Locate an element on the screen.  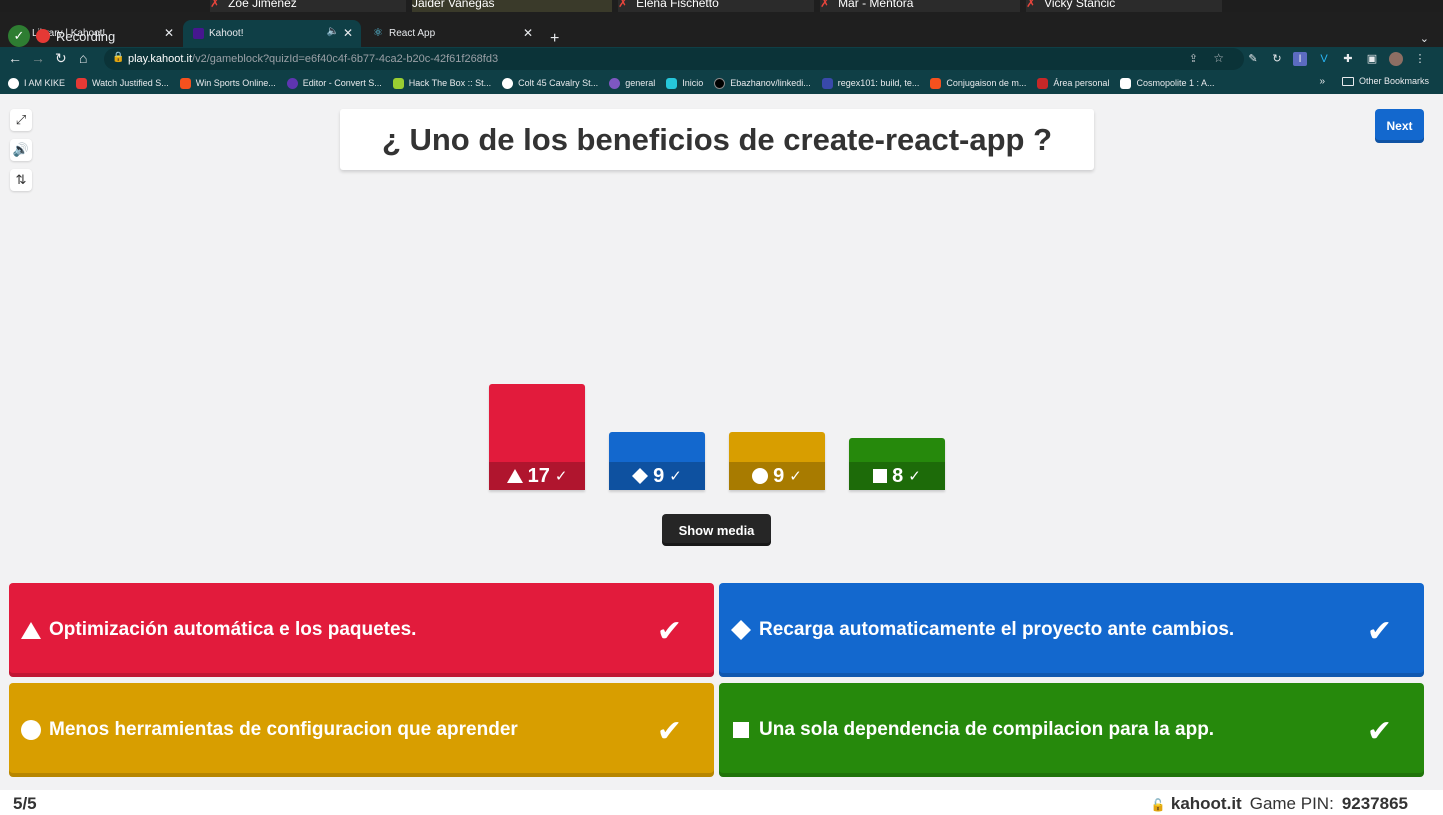
bookmarks-overflow-icon: » is located at coordinates (1322, 81).